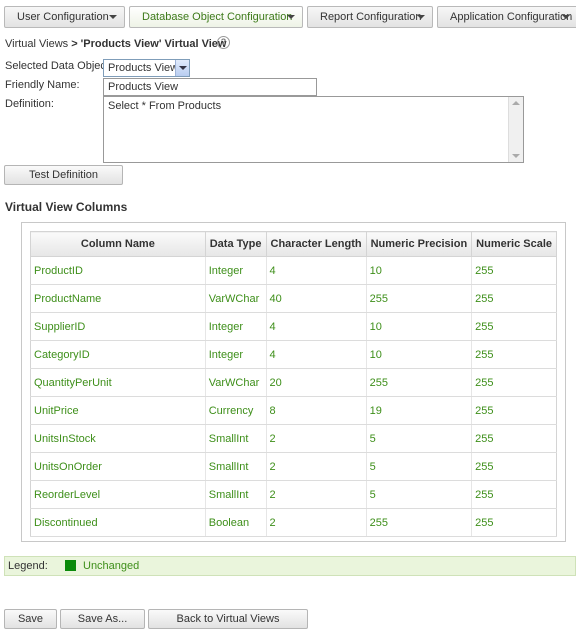 This screenshot has width=576, height=633. I want to click on cell-column-name: UnitsInStock, so click(118, 438).